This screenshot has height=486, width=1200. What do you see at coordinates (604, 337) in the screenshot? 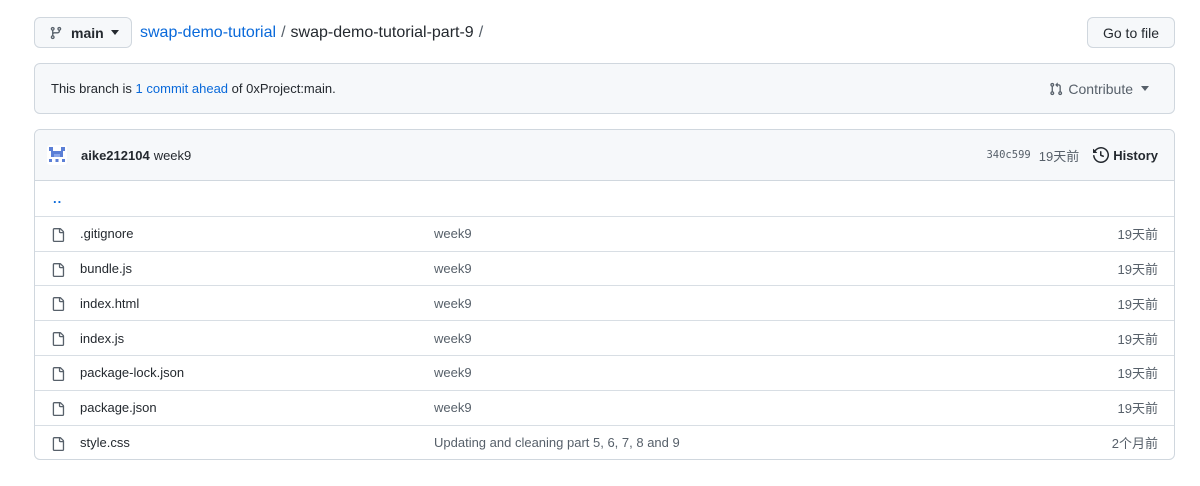
I see `file-row: index.js week9 19天前` at bounding box center [604, 337].